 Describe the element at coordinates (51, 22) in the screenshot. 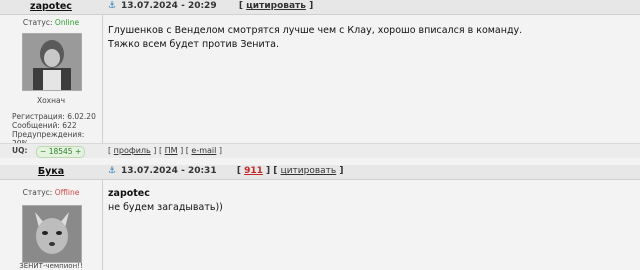

I see `user-status: Статус: Online` at that location.